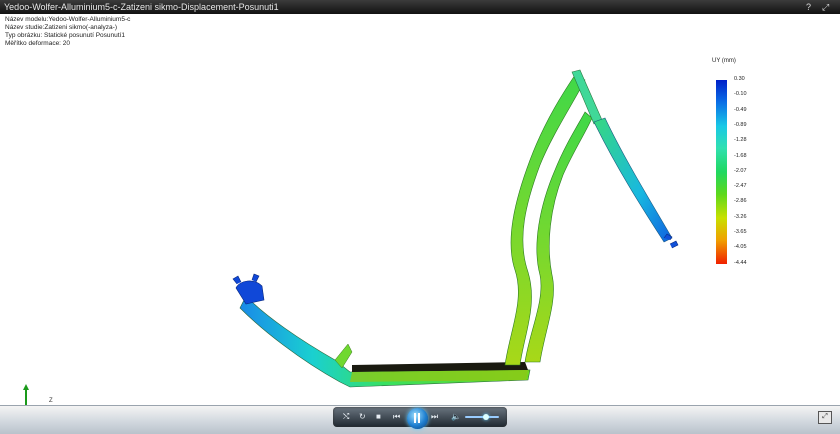 The width and height of the screenshot is (840, 434). Describe the element at coordinates (740, 232) in the screenshot. I see `legend-tick: -3.65` at that location.